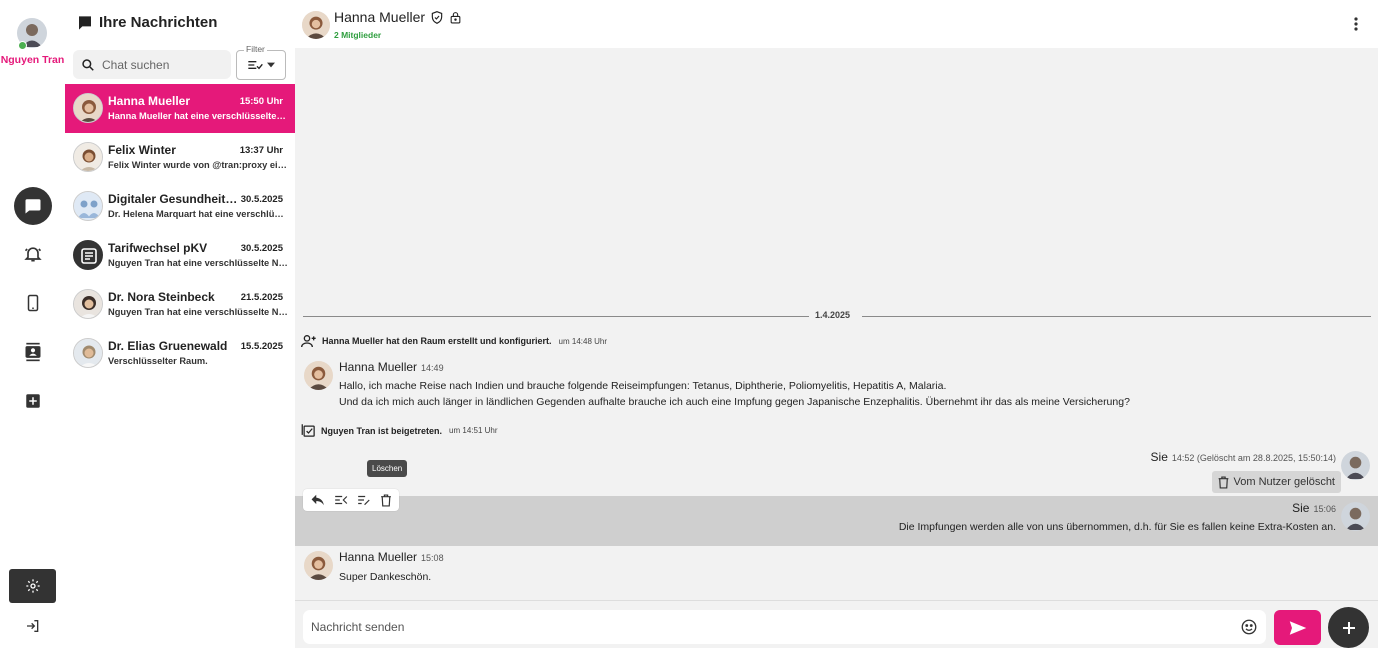 This screenshot has height=648, width=1378. Describe the element at coordinates (341, 500) in the screenshot. I see `thread-icon` at that location.